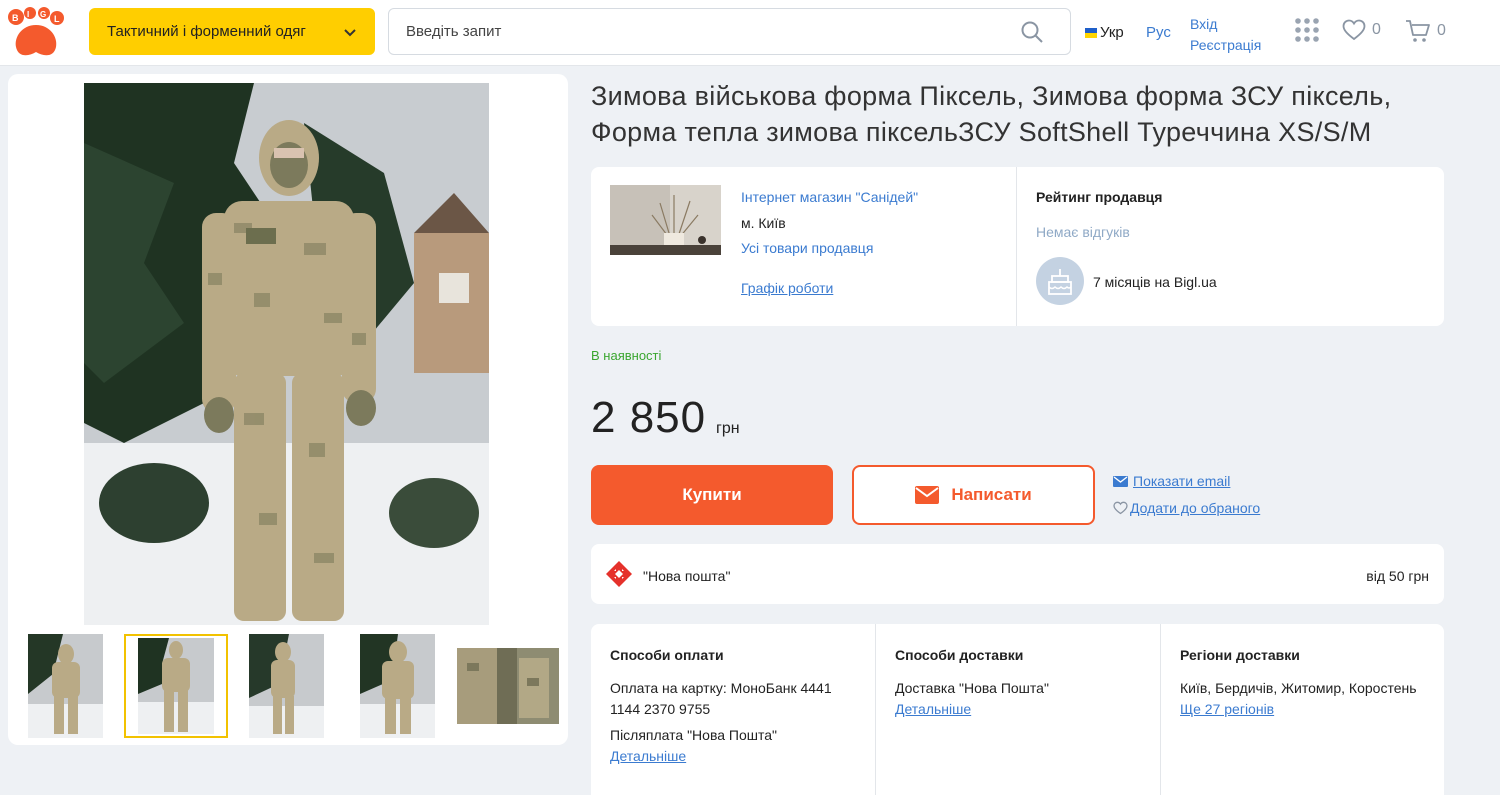 The height and width of the screenshot is (795, 1500). I want to click on svg-text: L, so click(57, 19).